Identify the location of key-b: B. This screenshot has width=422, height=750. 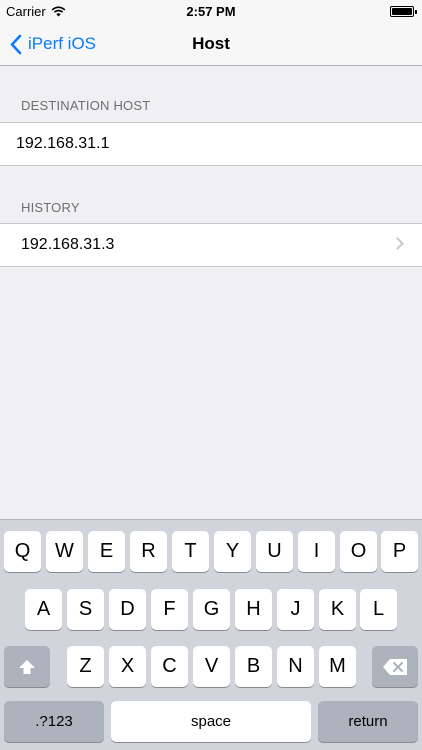
(253, 666).